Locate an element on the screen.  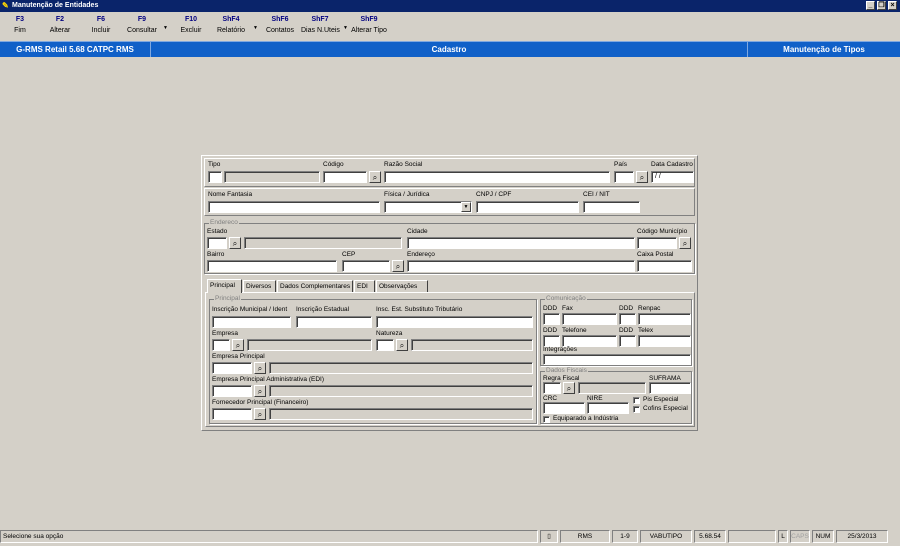
suframa-input is located at coordinates (670, 388).